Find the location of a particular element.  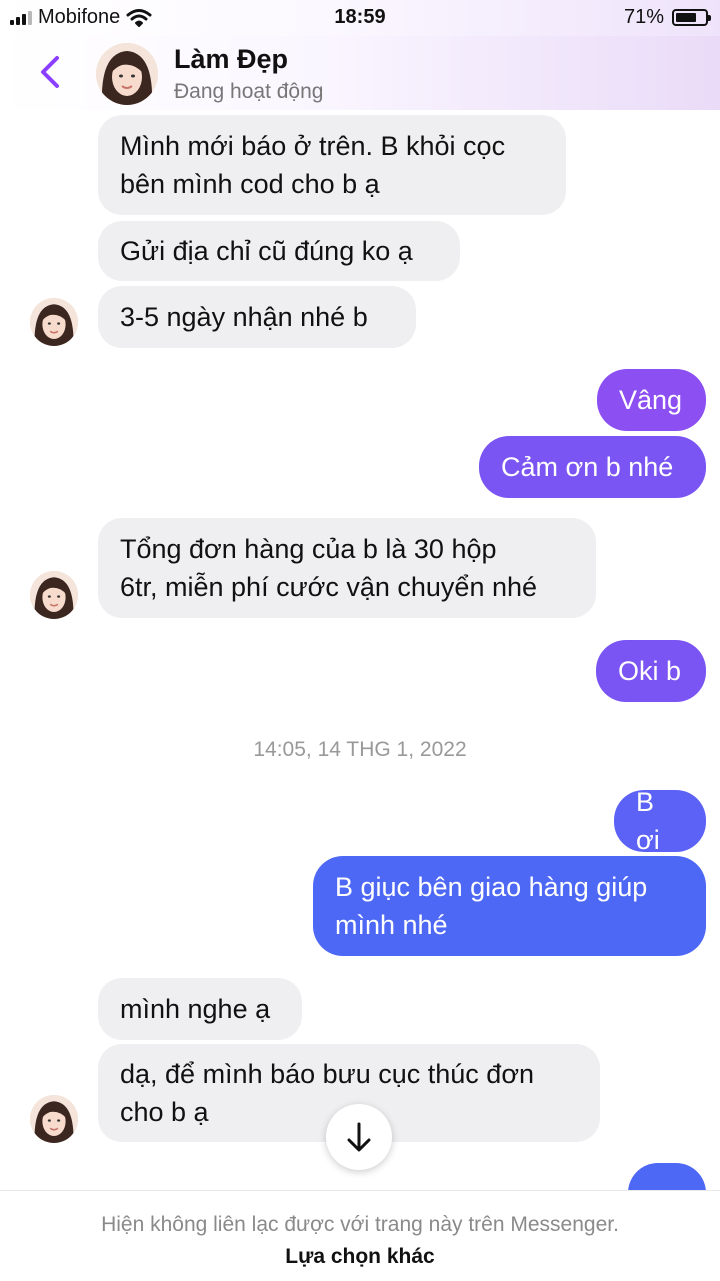

active-status: Đang hoạt động is located at coordinates (249, 91).